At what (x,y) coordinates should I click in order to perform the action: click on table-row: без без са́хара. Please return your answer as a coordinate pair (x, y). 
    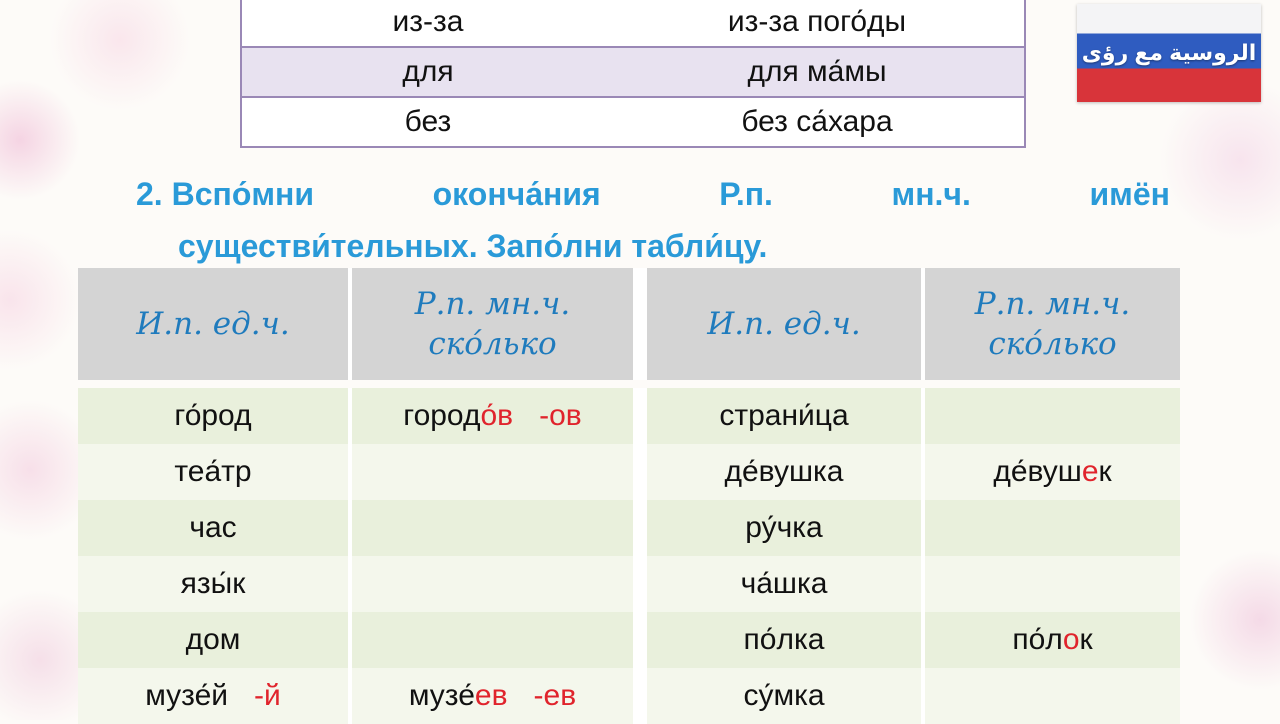
    Looking at the image, I should click on (633, 121).